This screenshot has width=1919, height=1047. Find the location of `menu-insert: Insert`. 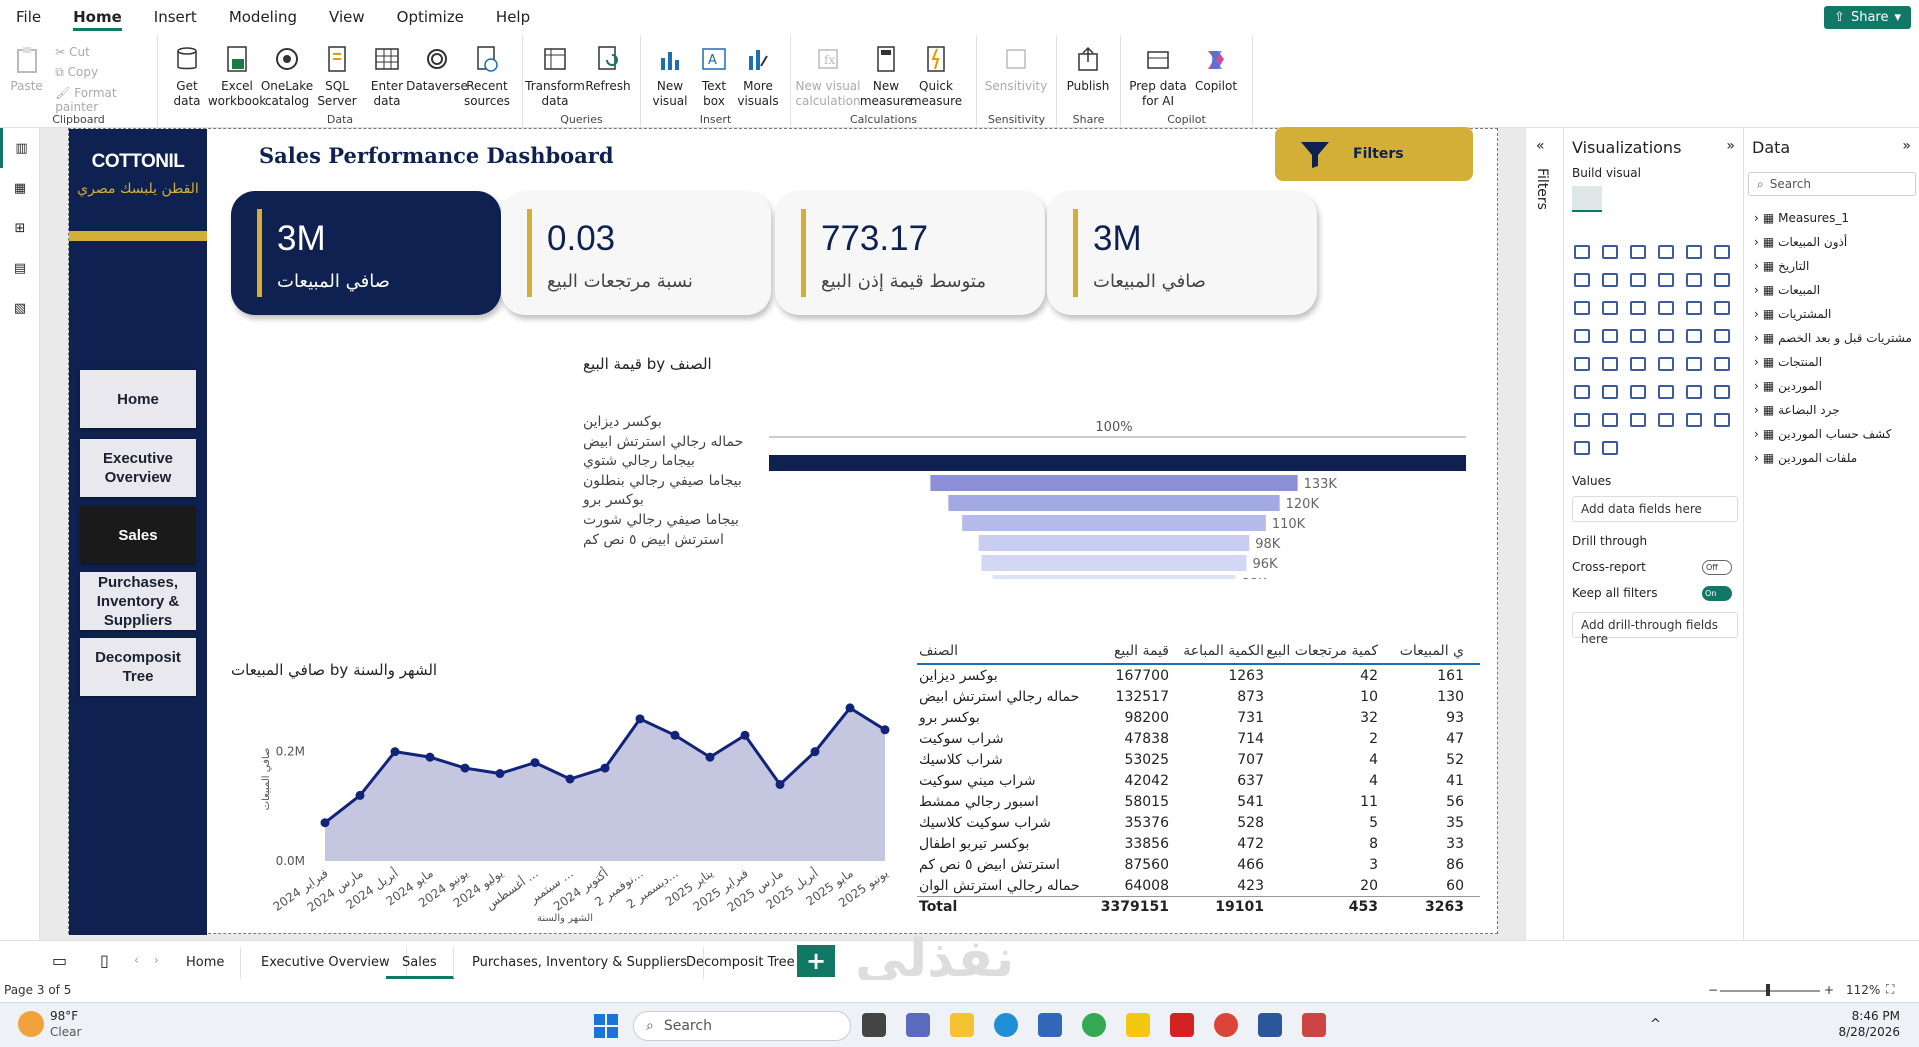

menu-insert: Insert is located at coordinates (175, 17).